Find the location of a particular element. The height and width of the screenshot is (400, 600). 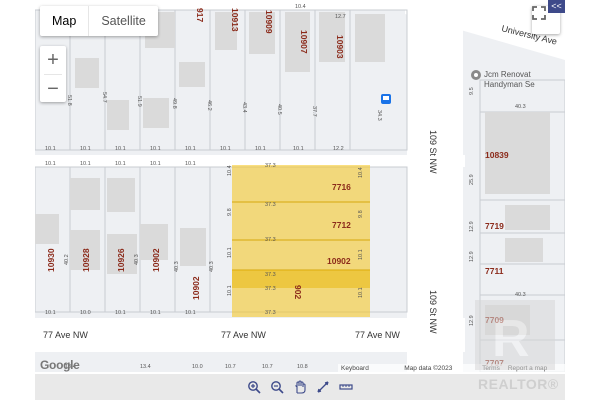

house-number: 10926 is located at coordinates (121, 260).